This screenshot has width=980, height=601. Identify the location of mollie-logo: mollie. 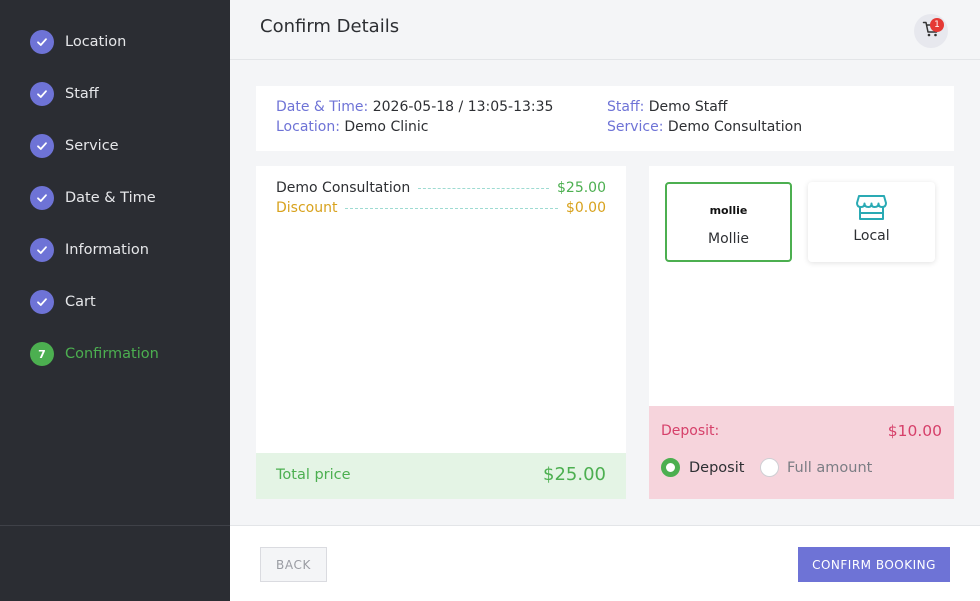
(728, 210).